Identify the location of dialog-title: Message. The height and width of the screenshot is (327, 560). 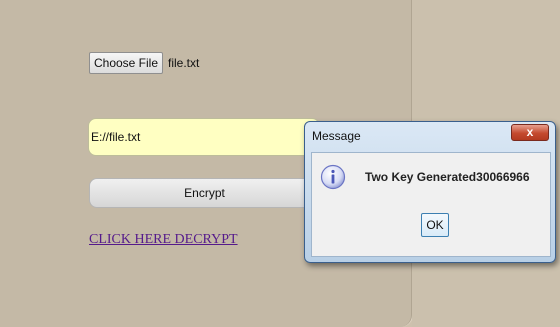
(336, 136).